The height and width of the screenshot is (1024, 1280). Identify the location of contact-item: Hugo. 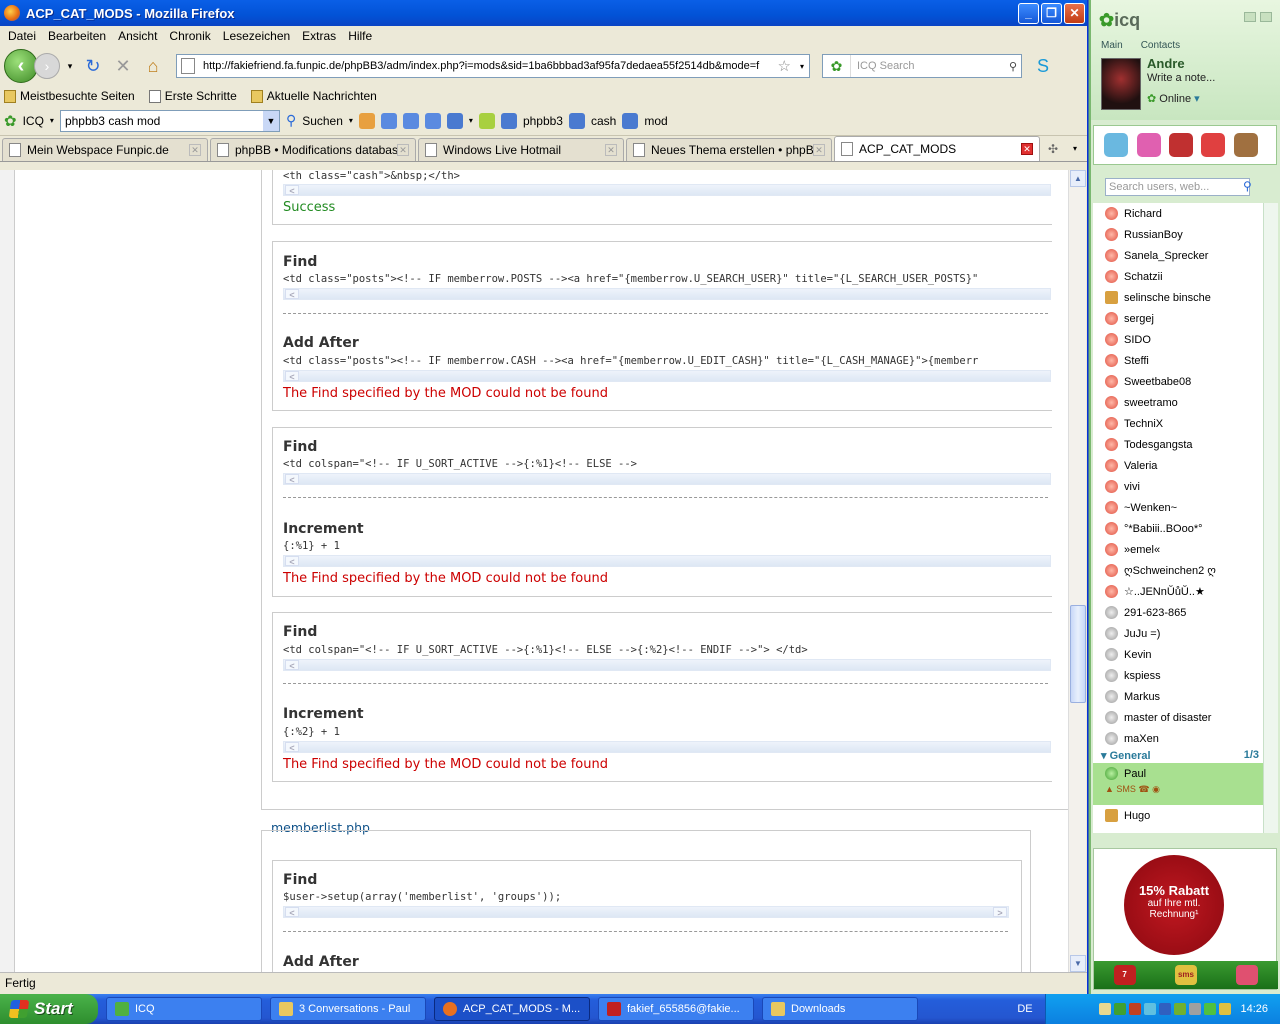
(1178, 815).